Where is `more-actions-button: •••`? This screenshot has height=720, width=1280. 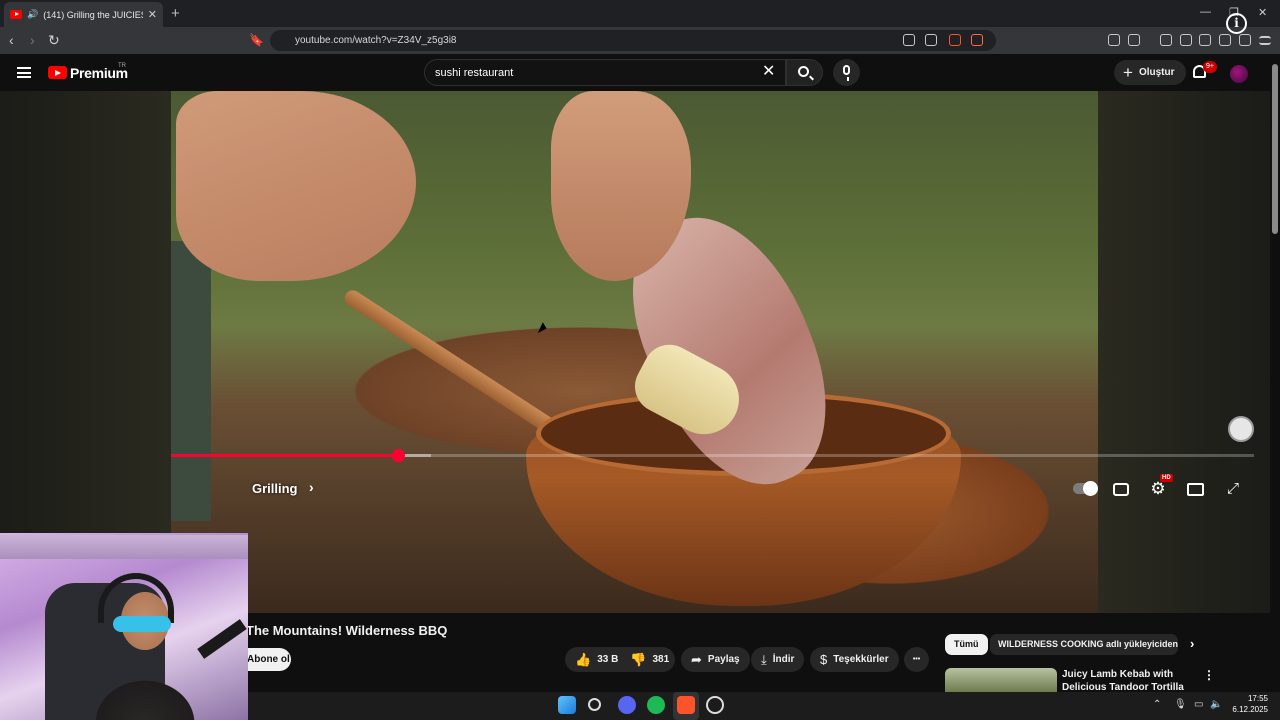
more-actions-button: ••• is located at coordinates (916, 659).